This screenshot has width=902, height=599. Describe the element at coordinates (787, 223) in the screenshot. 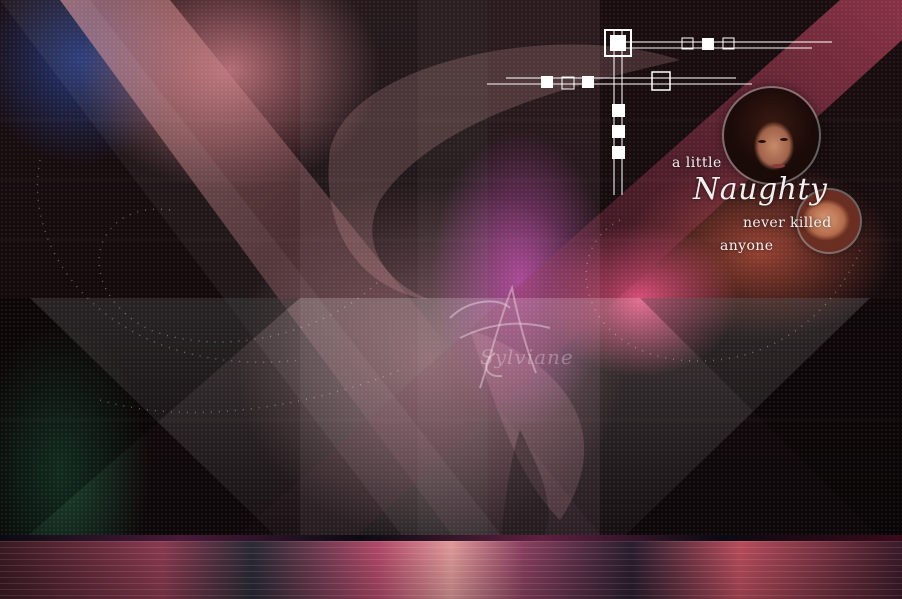

I see `caption-line-3: never killed` at that location.